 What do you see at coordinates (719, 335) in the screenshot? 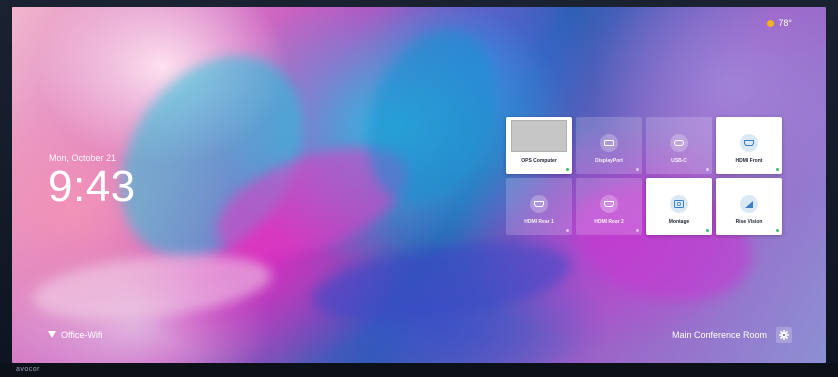
I see `room-name: Main Conference Room` at bounding box center [719, 335].